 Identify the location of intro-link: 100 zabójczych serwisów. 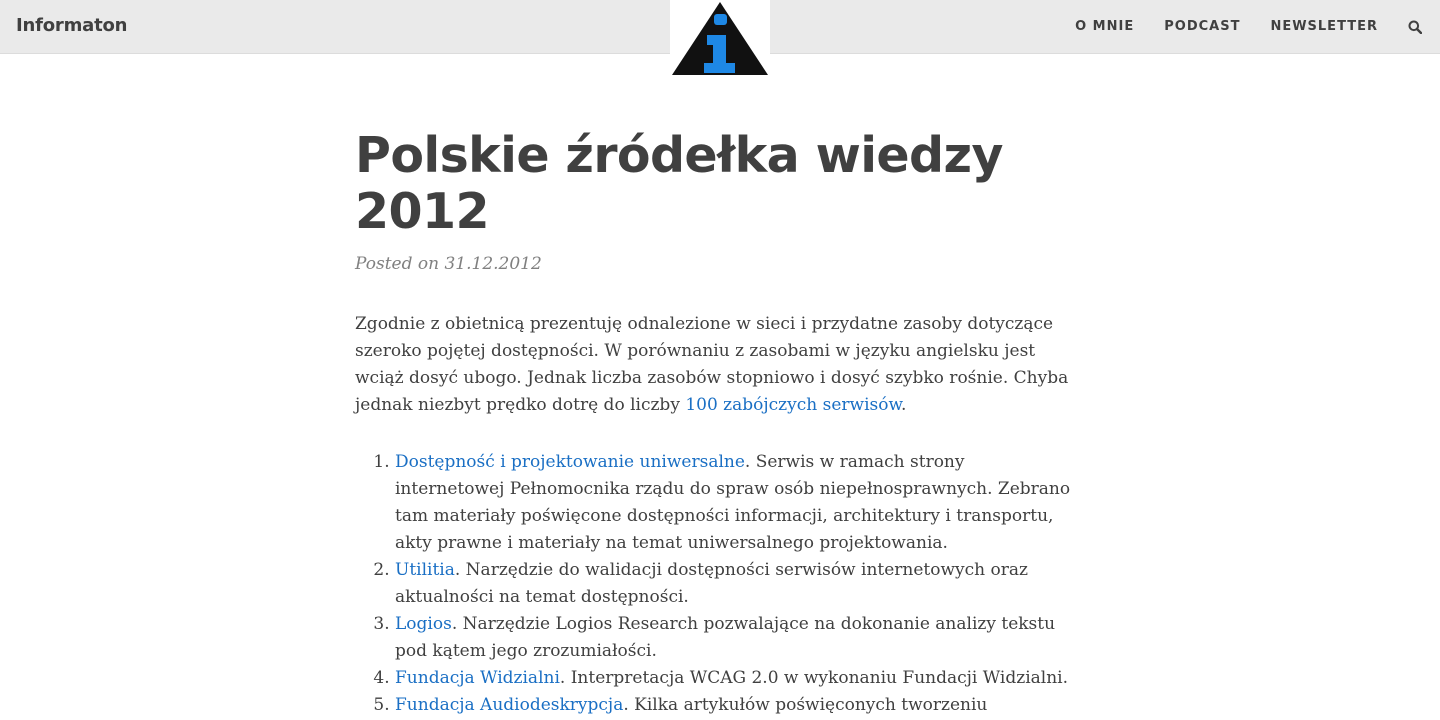
(793, 405).